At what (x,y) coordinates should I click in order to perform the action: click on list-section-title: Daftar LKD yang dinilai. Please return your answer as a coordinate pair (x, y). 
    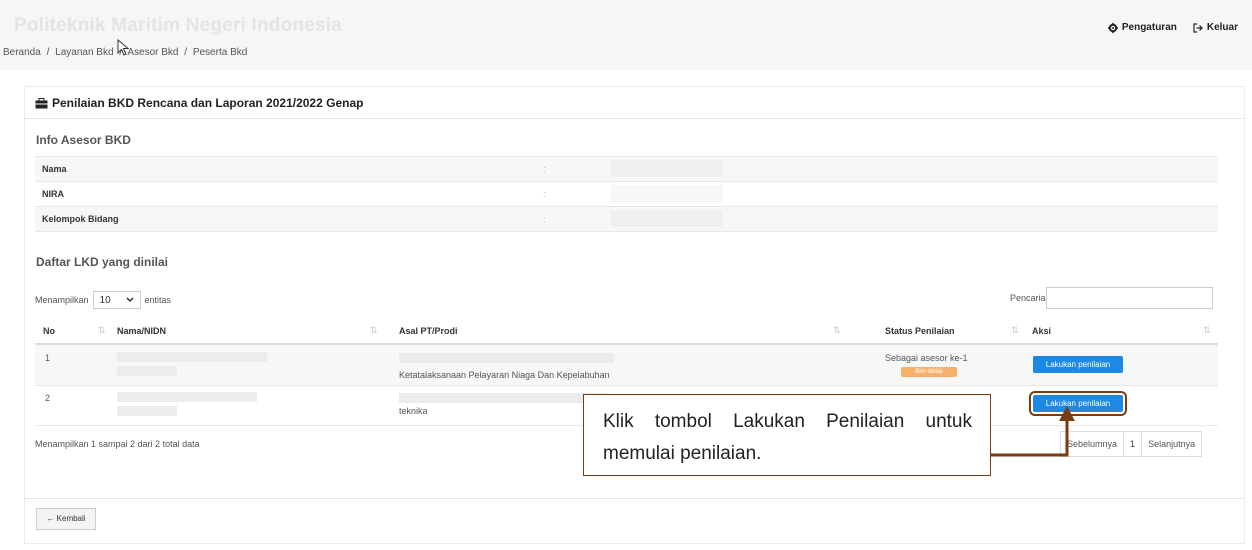
    Looking at the image, I should click on (102, 262).